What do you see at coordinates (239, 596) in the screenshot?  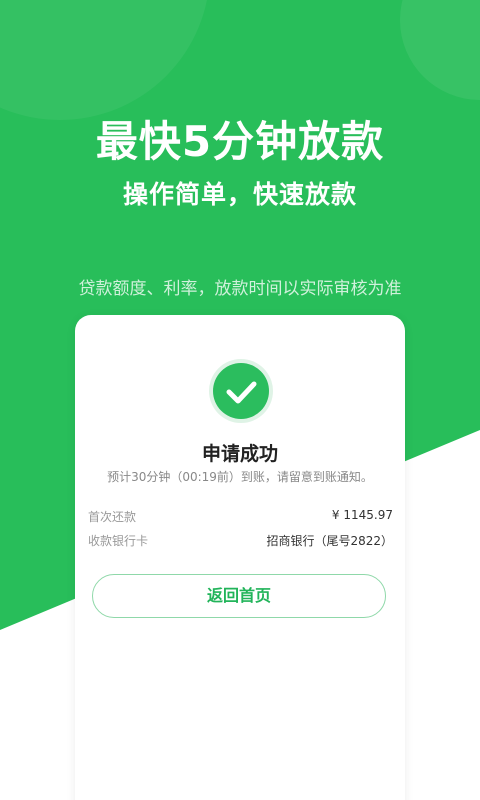 I see `return-home-button: 返回首页` at bounding box center [239, 596].